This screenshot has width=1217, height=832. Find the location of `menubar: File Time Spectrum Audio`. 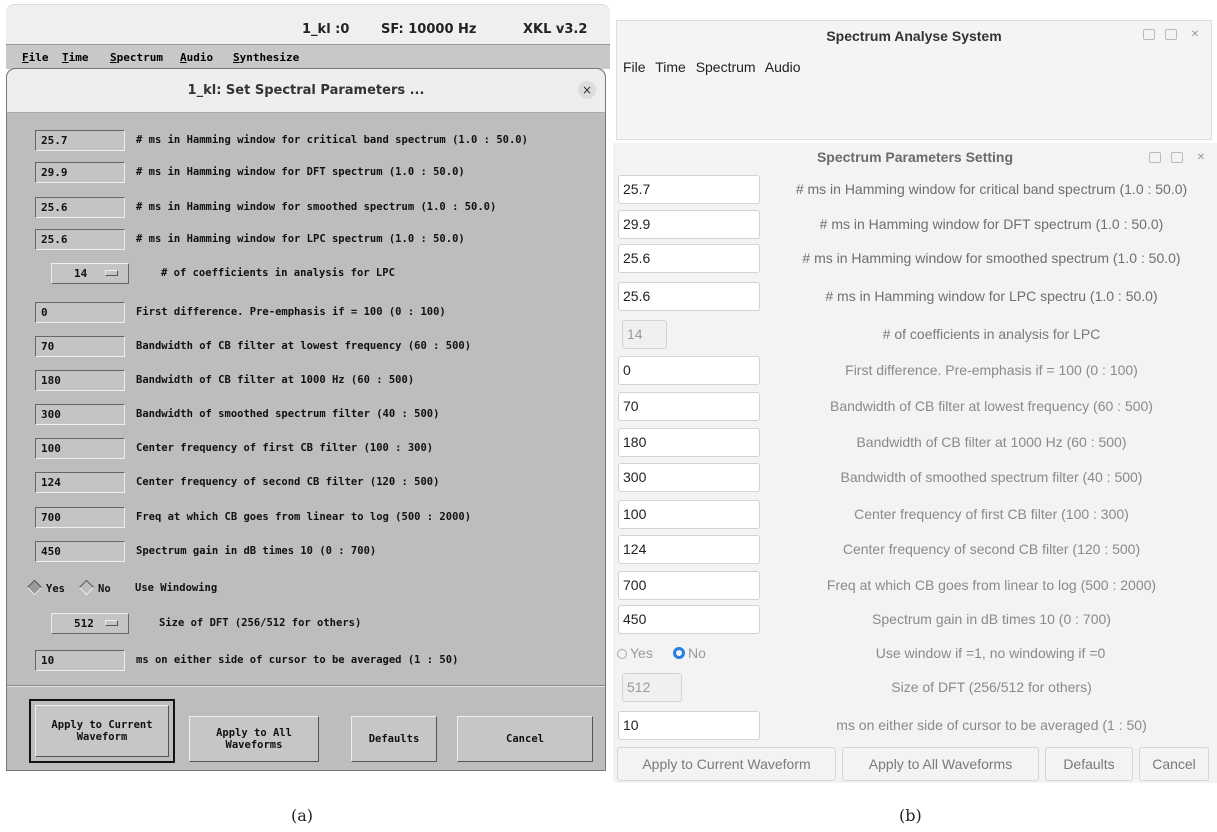

menubar: File Time Spectrum Audio is located at coordinates (715, 67).